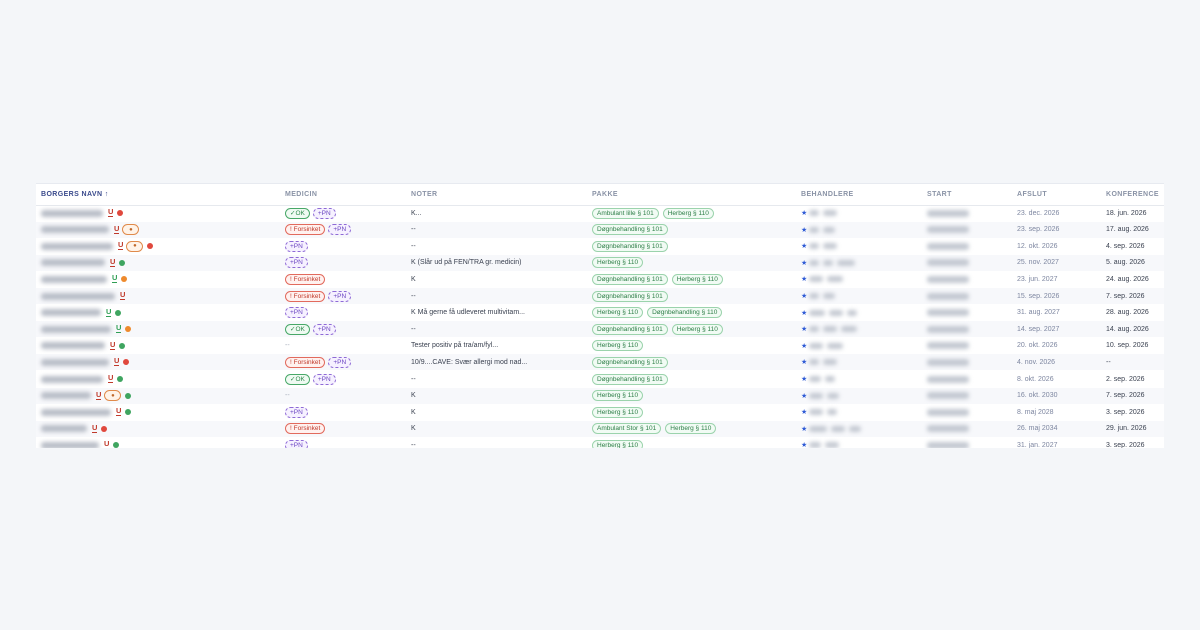  What do you see at coordinates (1032, 194) in the screenshot?
I see `column-header-afslut: AFSLUT` at bounding box center [1032, 194].